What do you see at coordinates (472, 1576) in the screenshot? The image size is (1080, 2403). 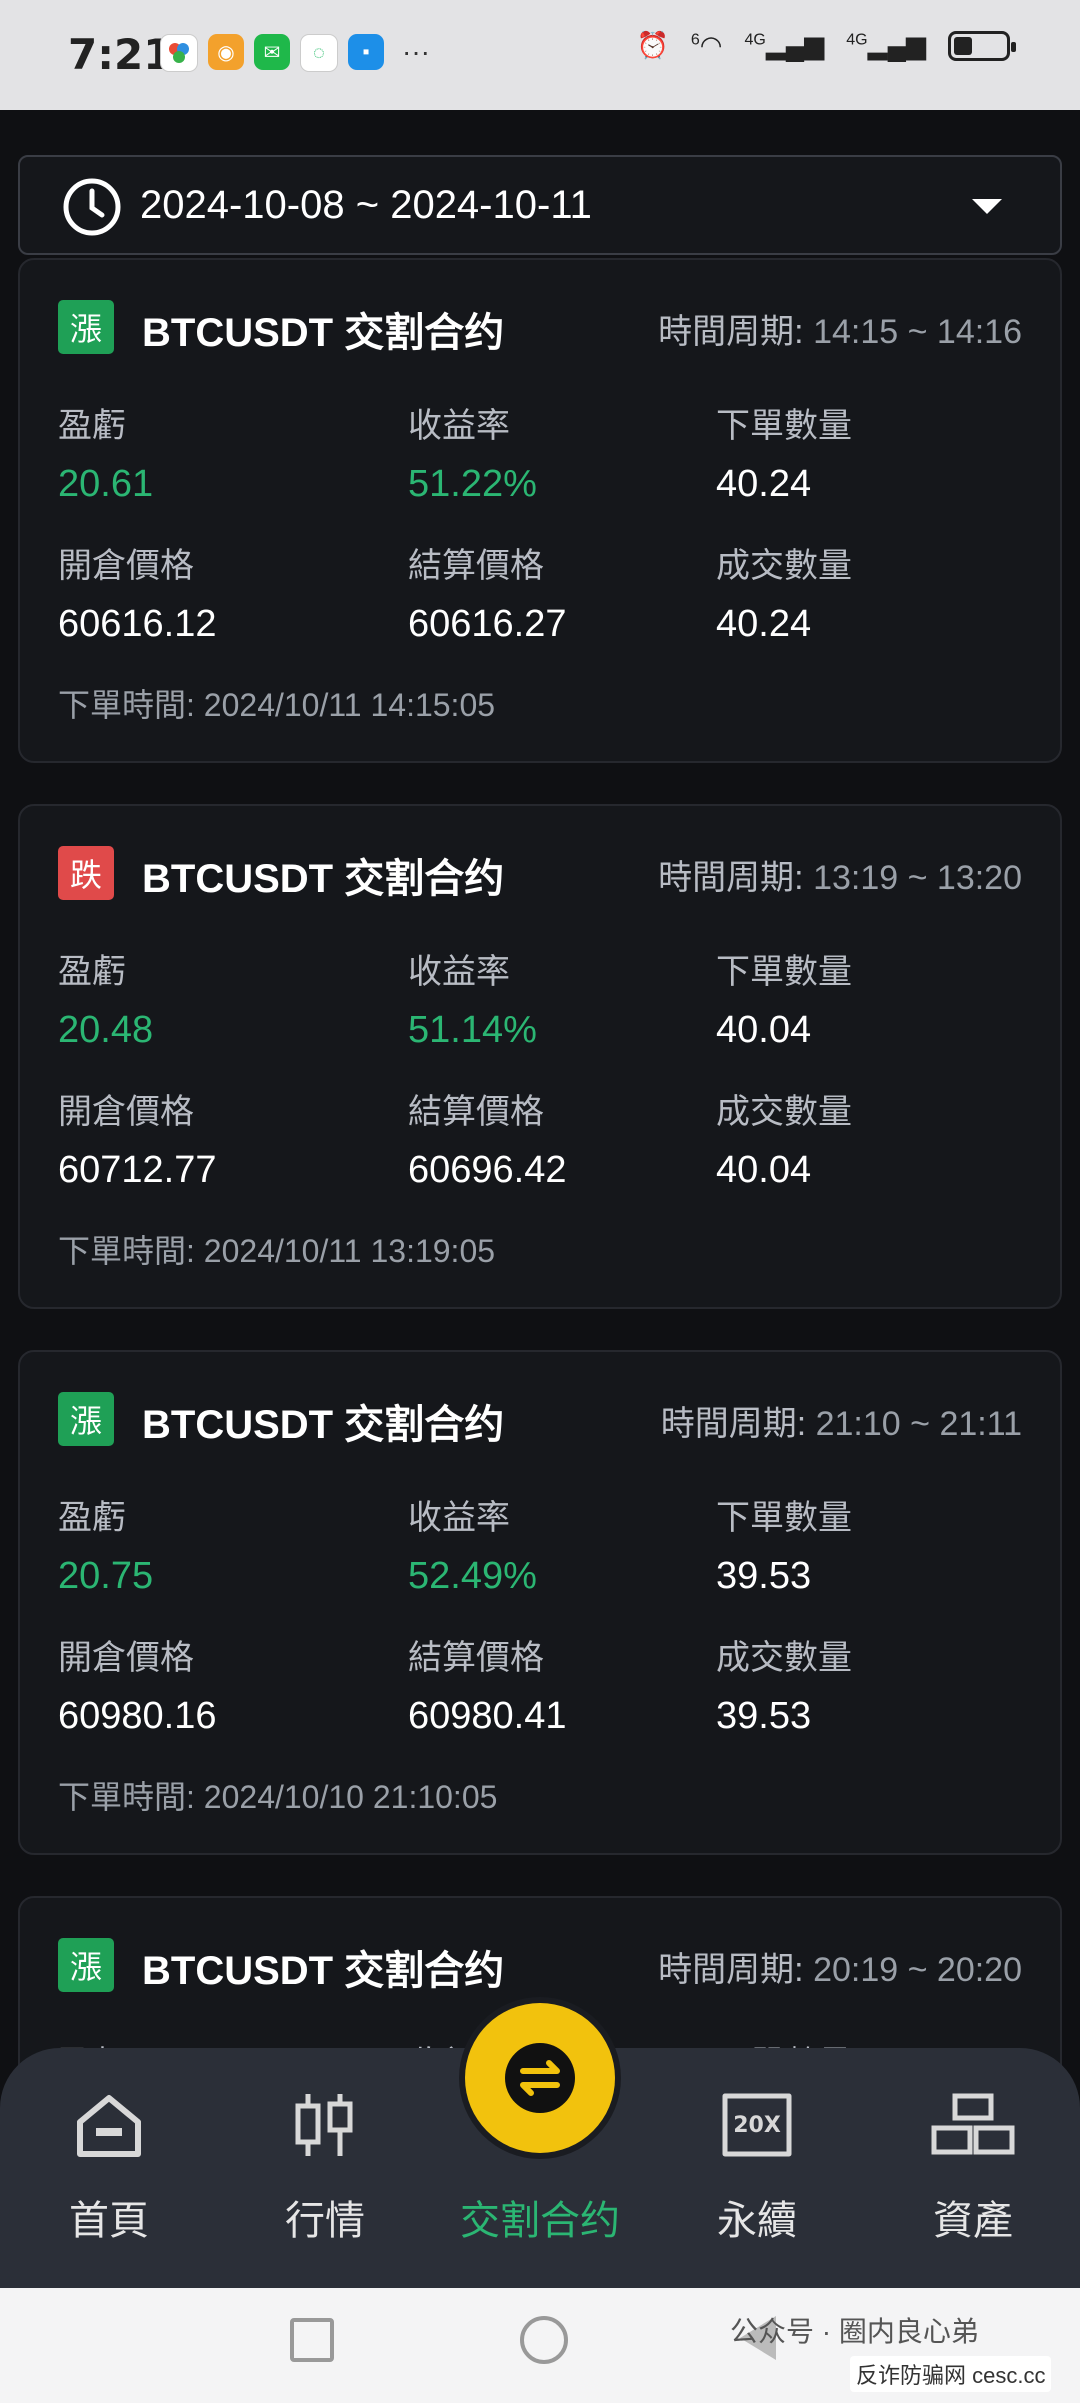 I see `yield-value: 52.49%` at bounding box center [472, 1576].